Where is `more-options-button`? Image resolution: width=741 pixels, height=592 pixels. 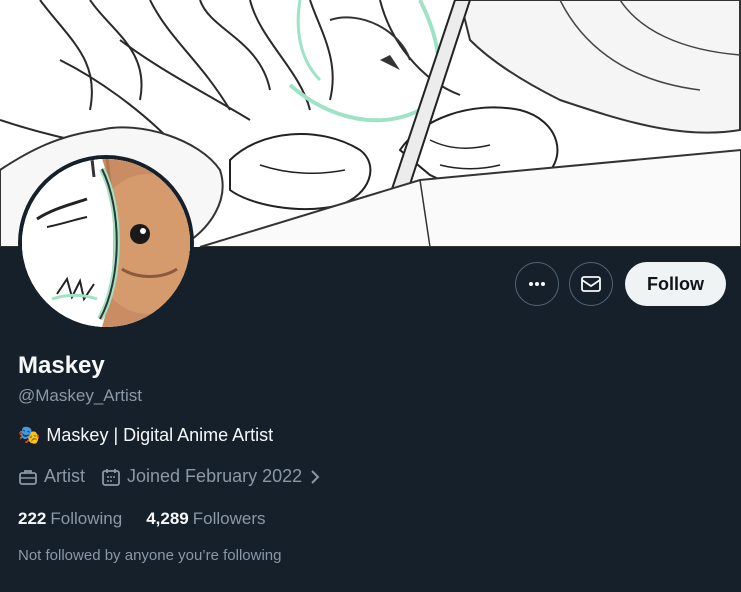 more-options-button is located at coordinates (537, 284).